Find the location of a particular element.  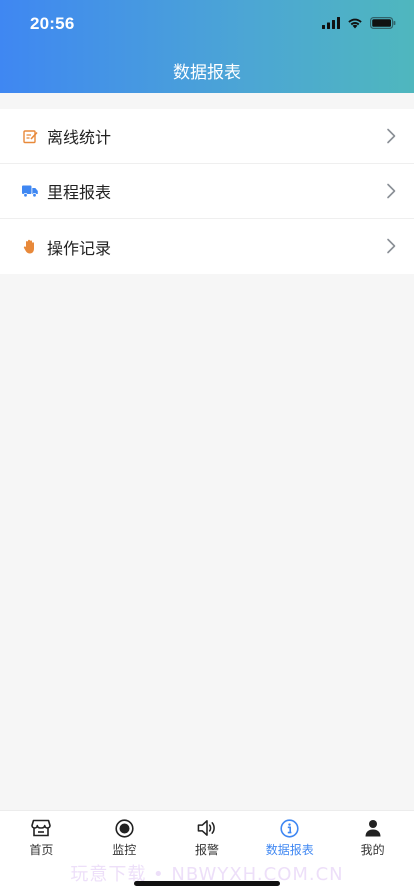

home-indicator is located at coordinates (207, 883).